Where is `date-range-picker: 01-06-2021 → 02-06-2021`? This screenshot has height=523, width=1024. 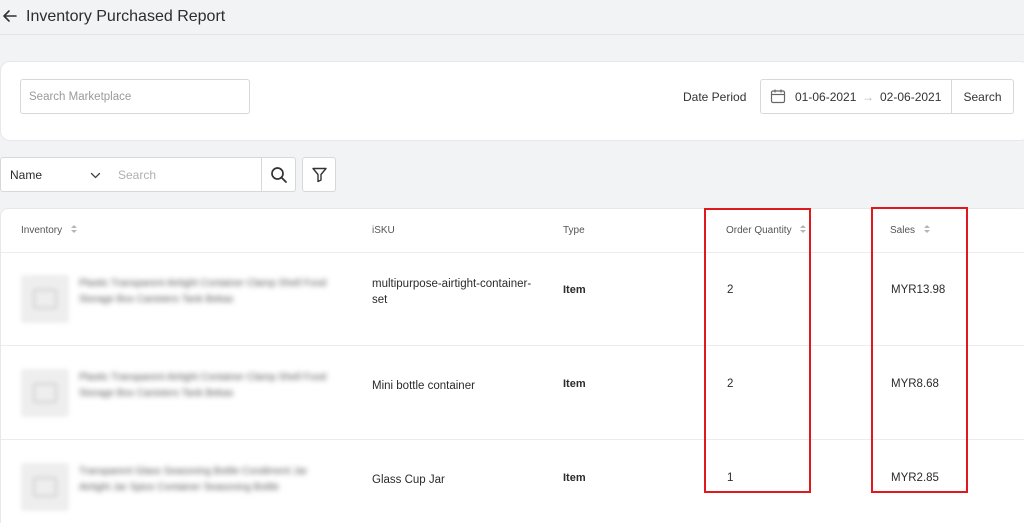 date-range-picker: 01-06-2021 → 02-06-2021 is located at coordinates (856, 96).